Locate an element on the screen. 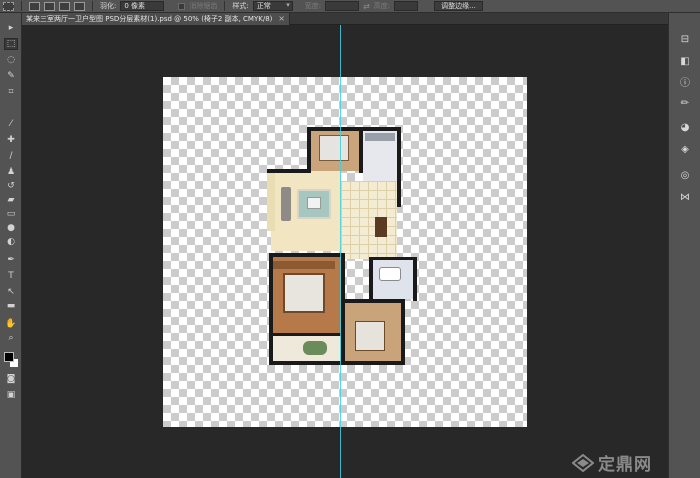 Image resolution: width=700 pixels, height=478 pixels. kitchen-counter is located at coordinates (380, 137).